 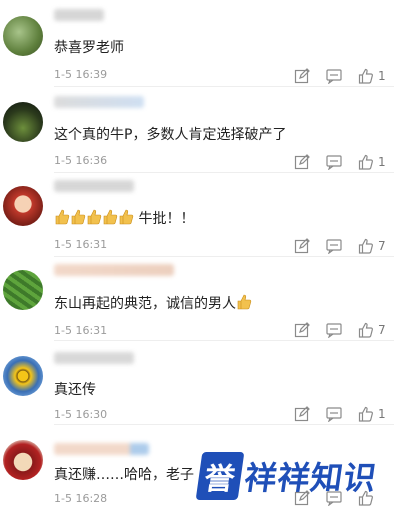 I want to click on comment-text: 这个真的牛P，多数人肯定选择破产了, so click(x=170, y=135).